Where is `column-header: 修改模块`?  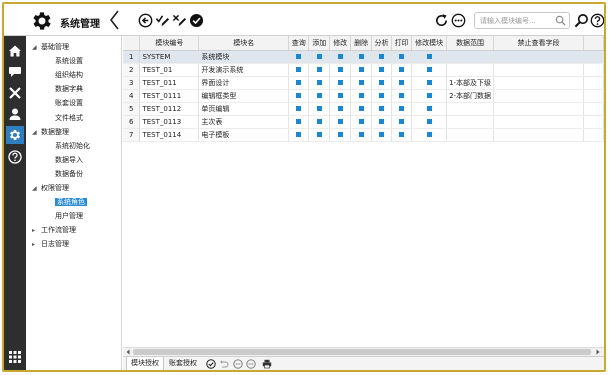 column-header: 修改模块 is located at coordinates (429, 43).